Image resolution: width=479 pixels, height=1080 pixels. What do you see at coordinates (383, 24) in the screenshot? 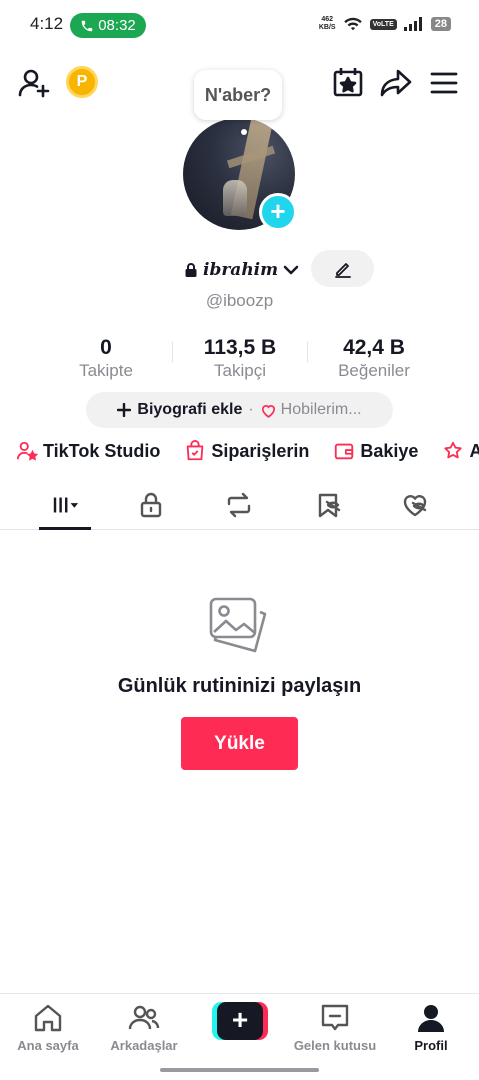
I see `volte-badge: VoLTE` at bounding box center [383, 24].